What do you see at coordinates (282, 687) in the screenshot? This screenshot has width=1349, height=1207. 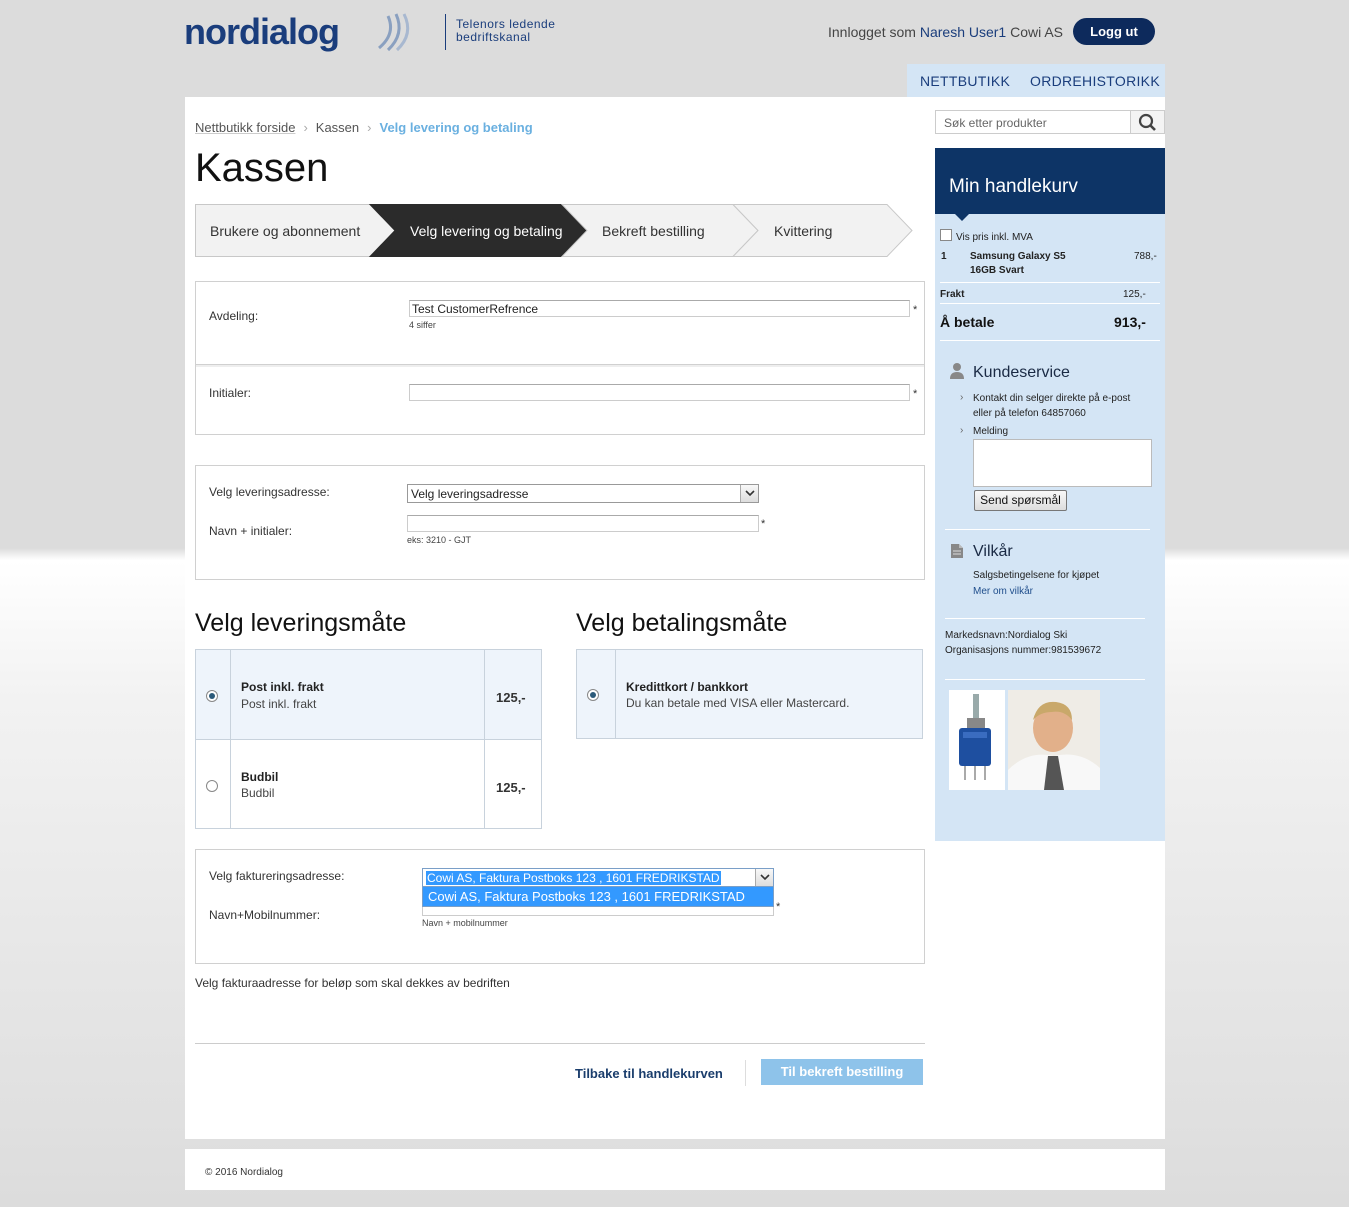 I see `option-name: Post inkl. frakt` at bounding box center [282, 687].